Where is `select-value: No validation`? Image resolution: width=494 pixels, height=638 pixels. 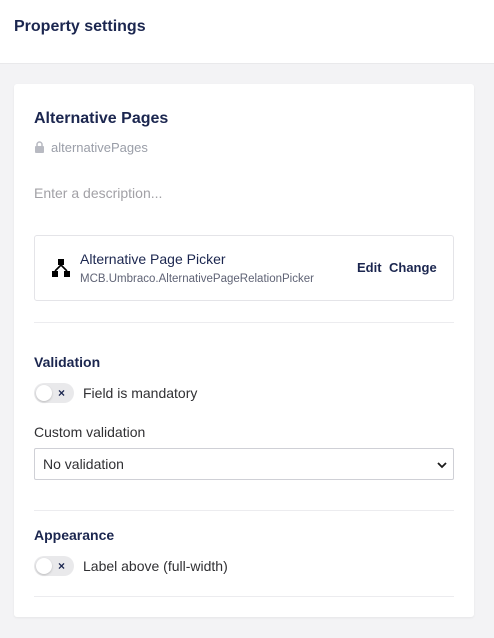
select-value: No validation is located at coordinates (83, 464).